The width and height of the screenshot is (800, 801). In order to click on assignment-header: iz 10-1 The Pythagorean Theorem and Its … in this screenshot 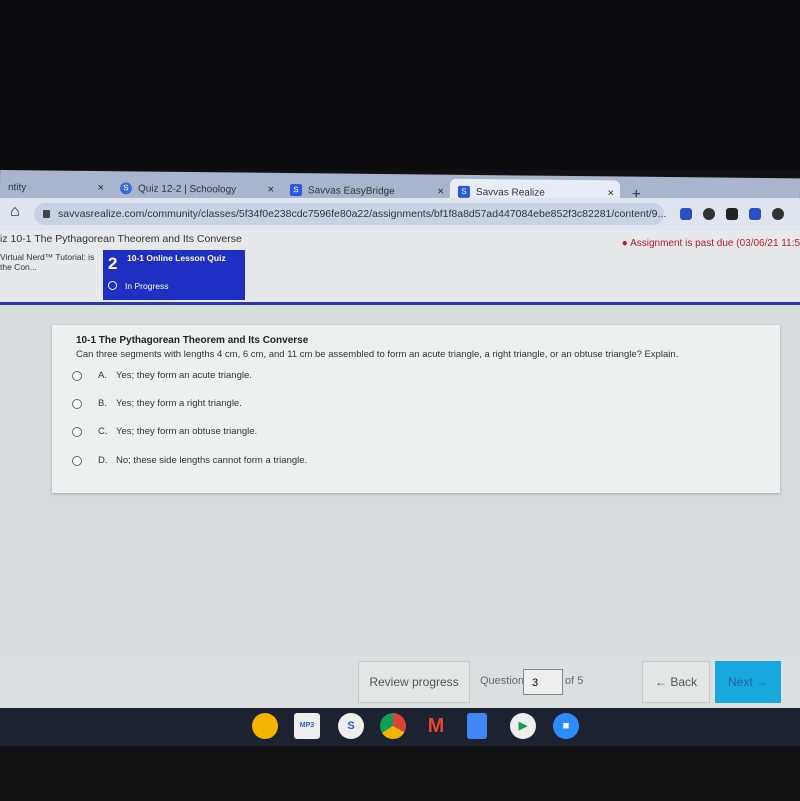, I will do `click(400, 266)`.